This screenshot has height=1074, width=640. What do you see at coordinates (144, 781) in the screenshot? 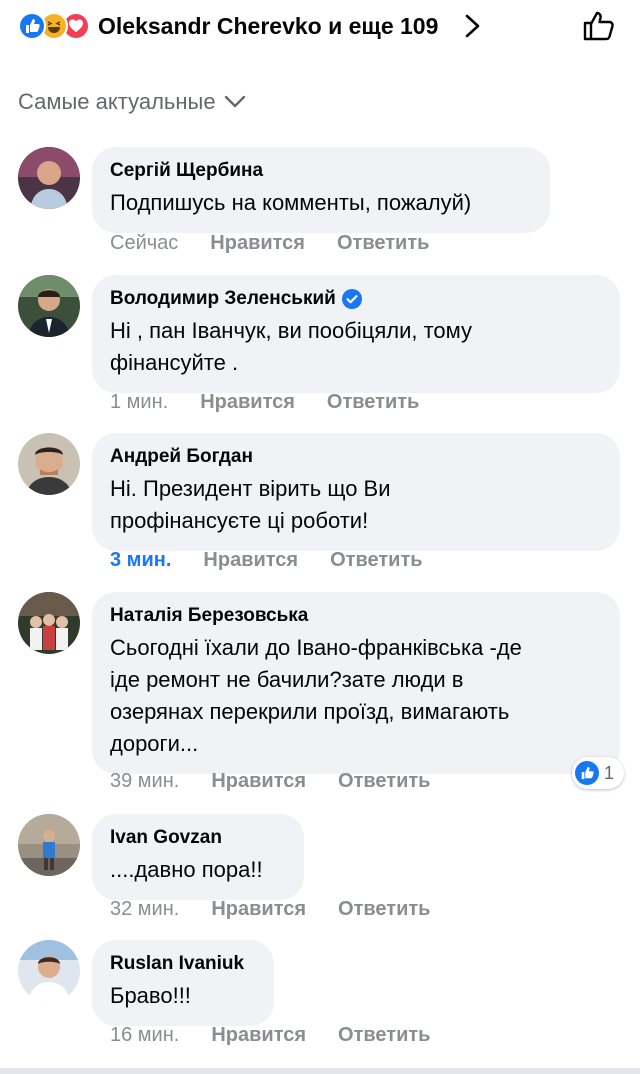
I see `comment-time: 39 мин.` at bounding box center [144, 781].